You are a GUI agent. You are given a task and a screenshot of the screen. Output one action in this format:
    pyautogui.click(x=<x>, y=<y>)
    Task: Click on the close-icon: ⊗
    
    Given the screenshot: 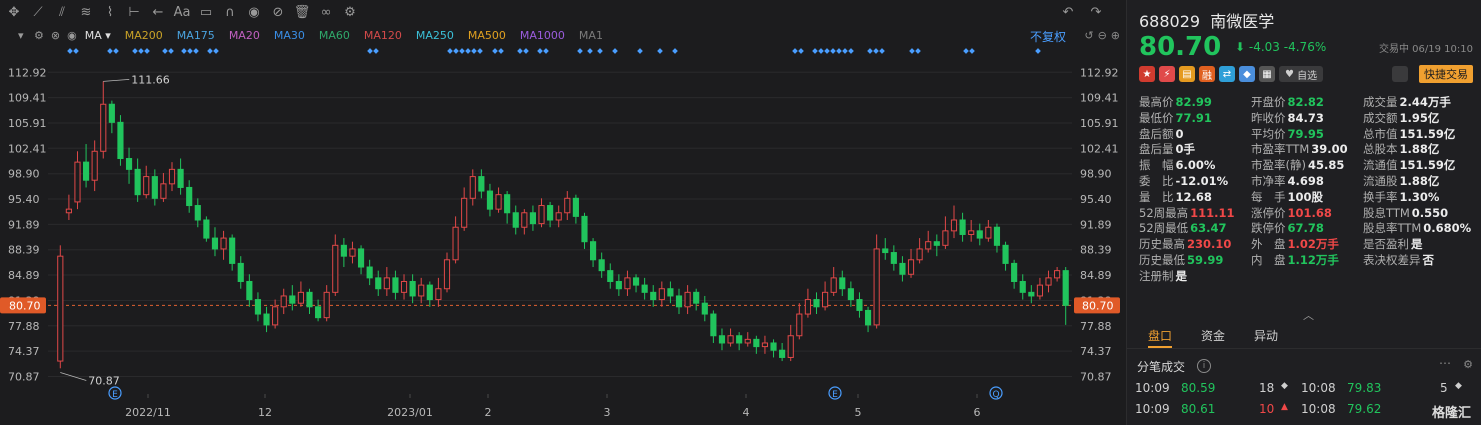 What is the action you would take?
    pyautogui.click(x=55, y=35)
    